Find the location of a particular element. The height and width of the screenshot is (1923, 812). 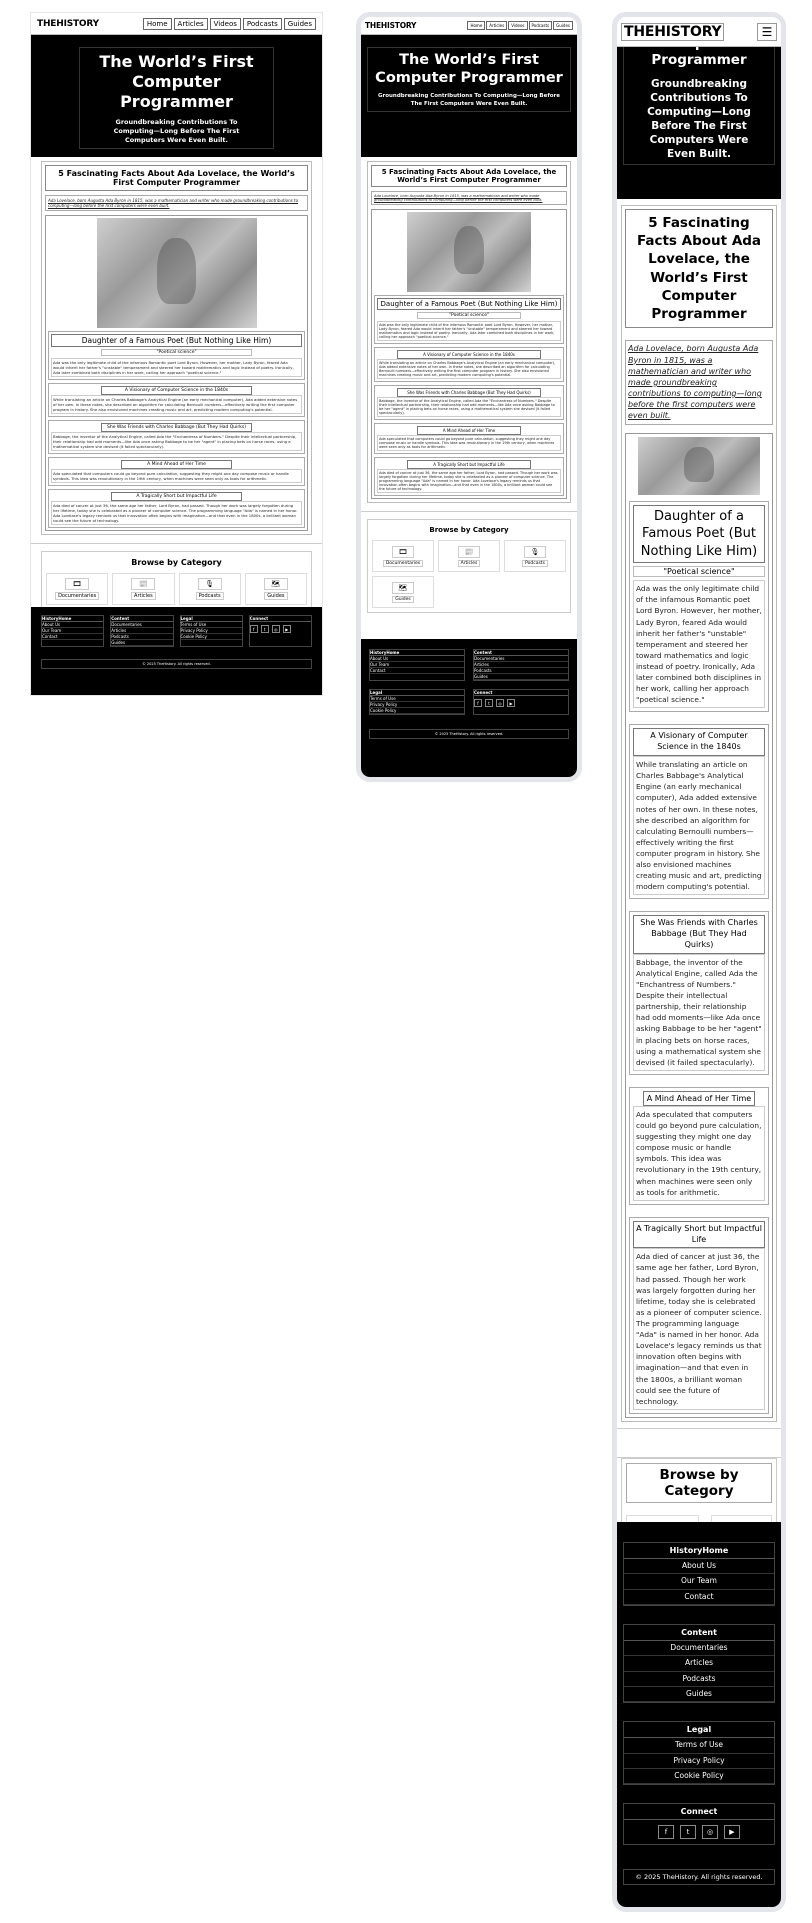

footer-connect: Connect f t ◎ ▶ is located at coordinates (280, 631).